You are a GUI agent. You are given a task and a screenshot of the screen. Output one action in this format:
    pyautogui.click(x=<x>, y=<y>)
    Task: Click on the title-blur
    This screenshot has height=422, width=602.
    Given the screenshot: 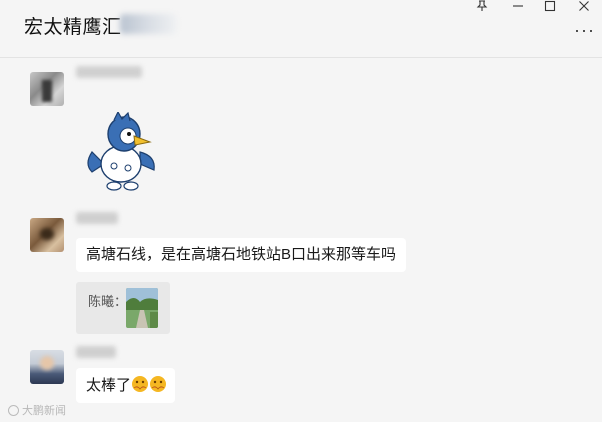 What is the action you would take?
    pyautogui.click(x=148, y=24)
    